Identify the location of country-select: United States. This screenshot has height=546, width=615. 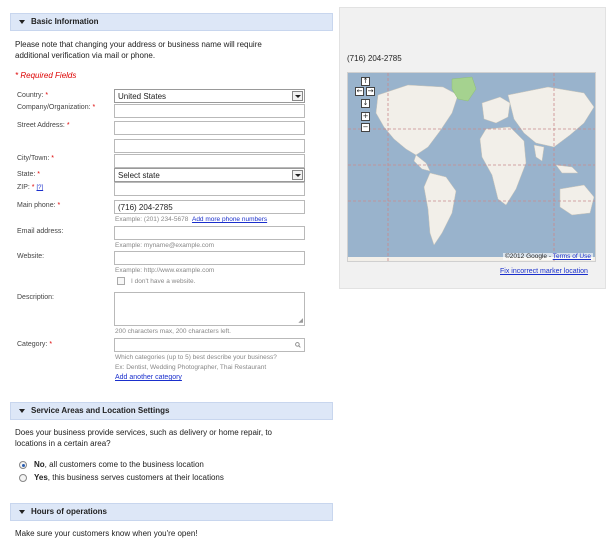
(209, 96).